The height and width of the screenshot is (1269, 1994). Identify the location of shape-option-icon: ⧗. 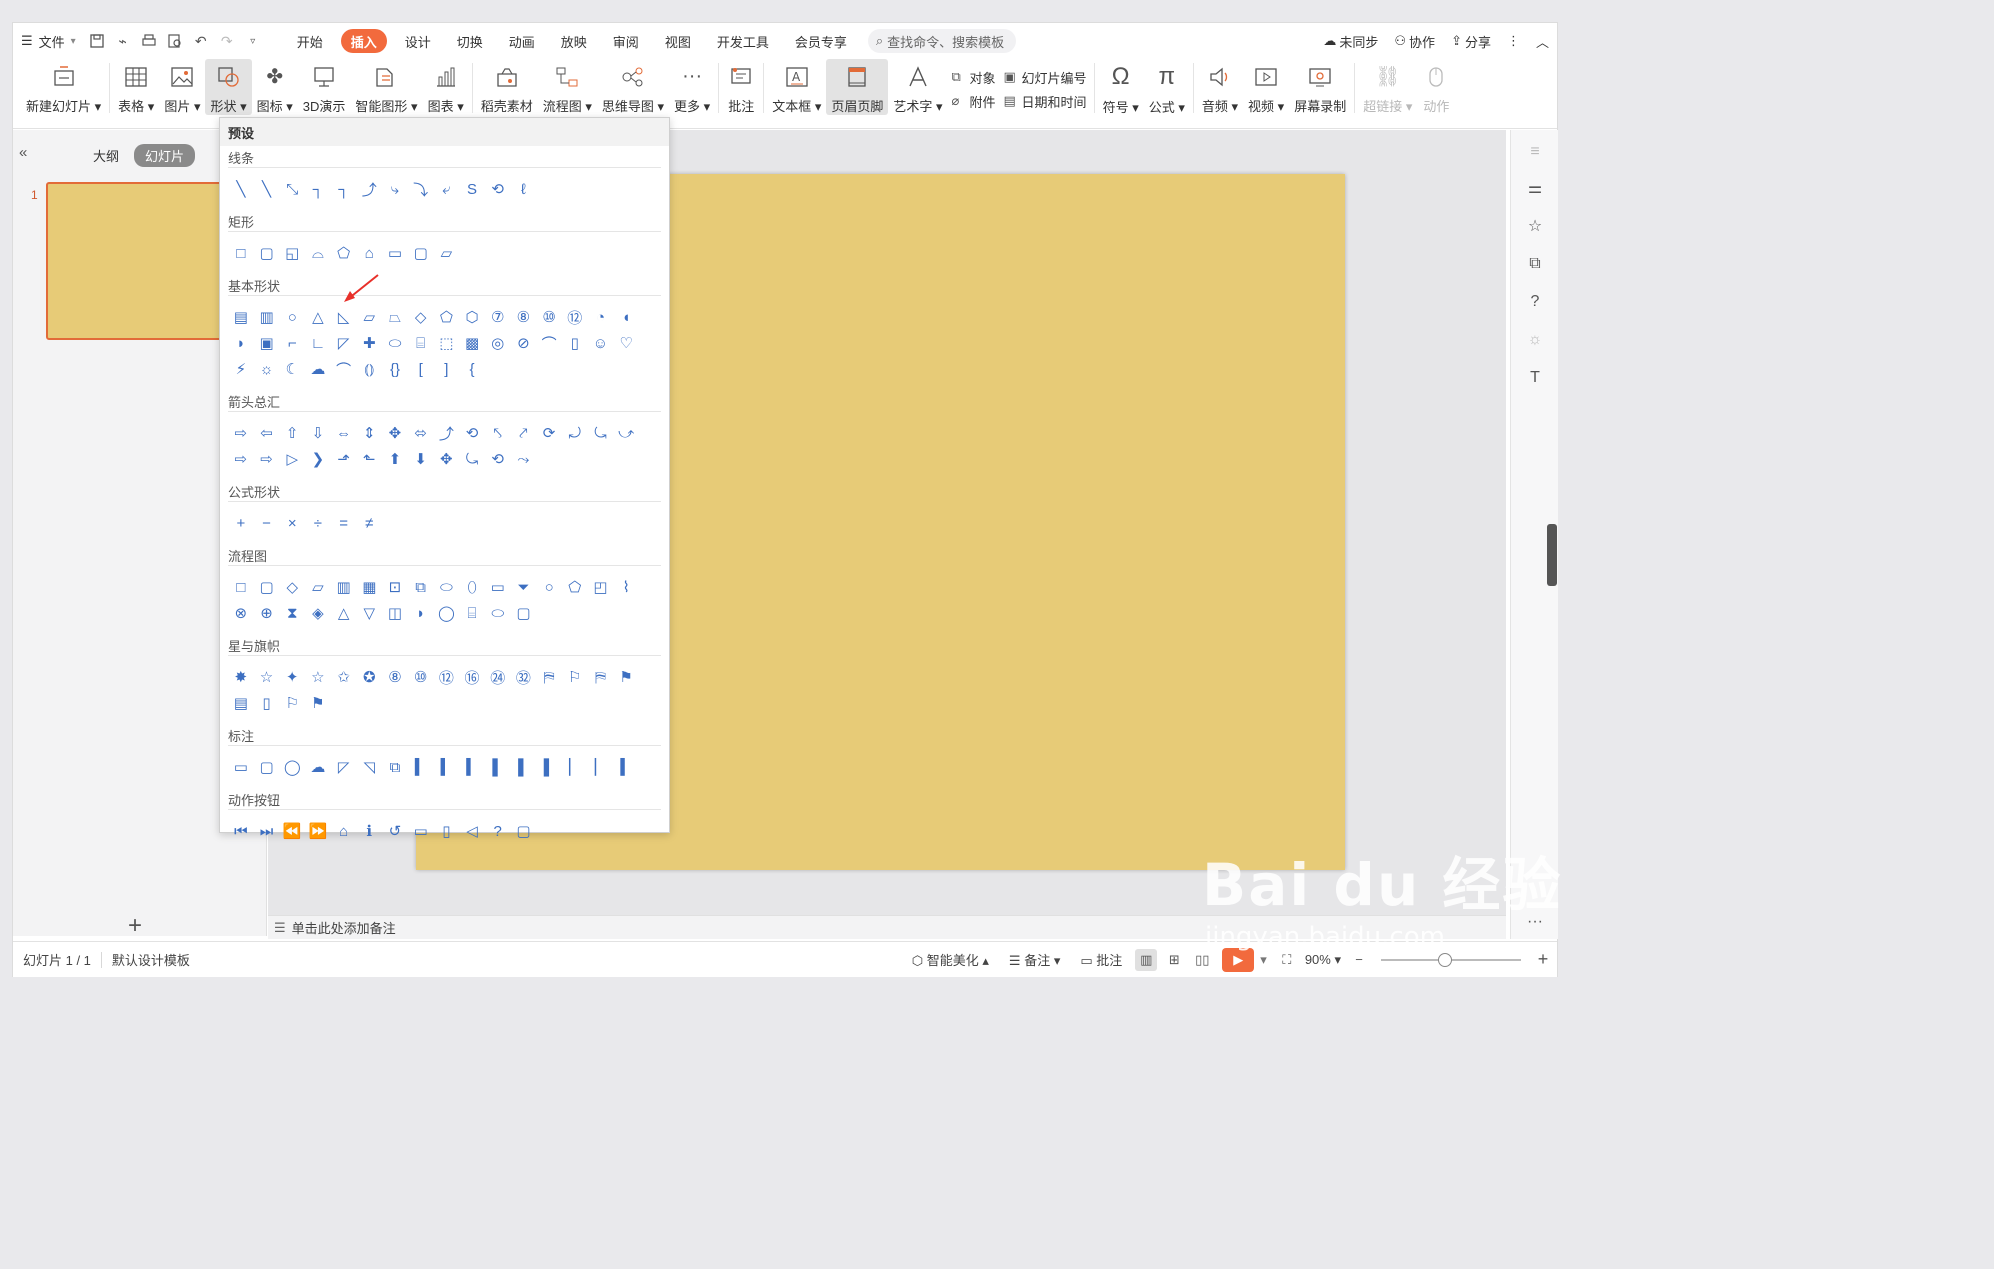
(292, 613).